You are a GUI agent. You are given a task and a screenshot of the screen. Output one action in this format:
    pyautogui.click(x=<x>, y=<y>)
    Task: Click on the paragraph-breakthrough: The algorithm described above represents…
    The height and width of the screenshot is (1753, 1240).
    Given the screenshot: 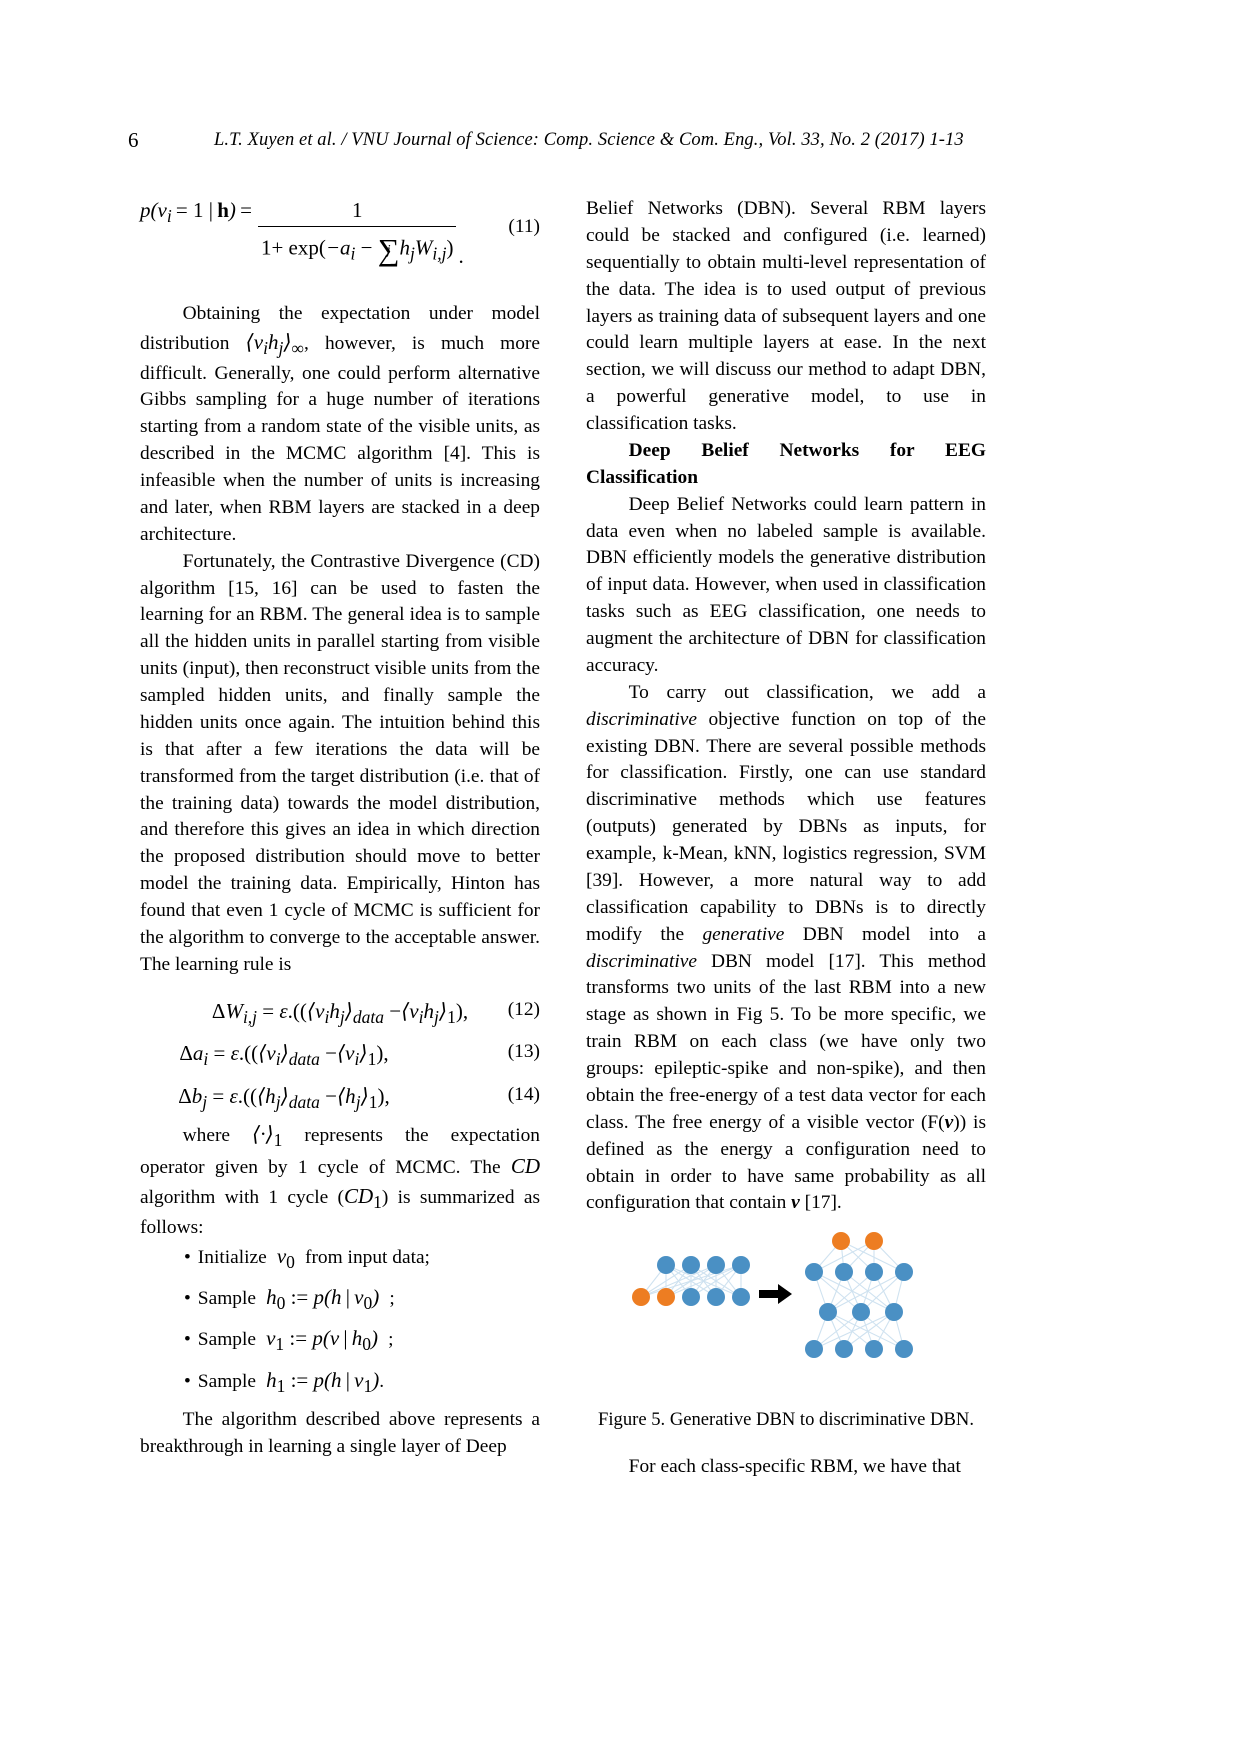 What is the action you would take?
    pyautogui.click(x=340, y=1433)
    